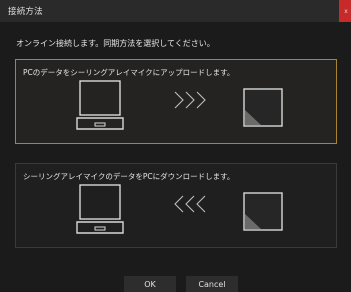  I want to click on dialog-footer: OK Cancel, so click(175, 280).